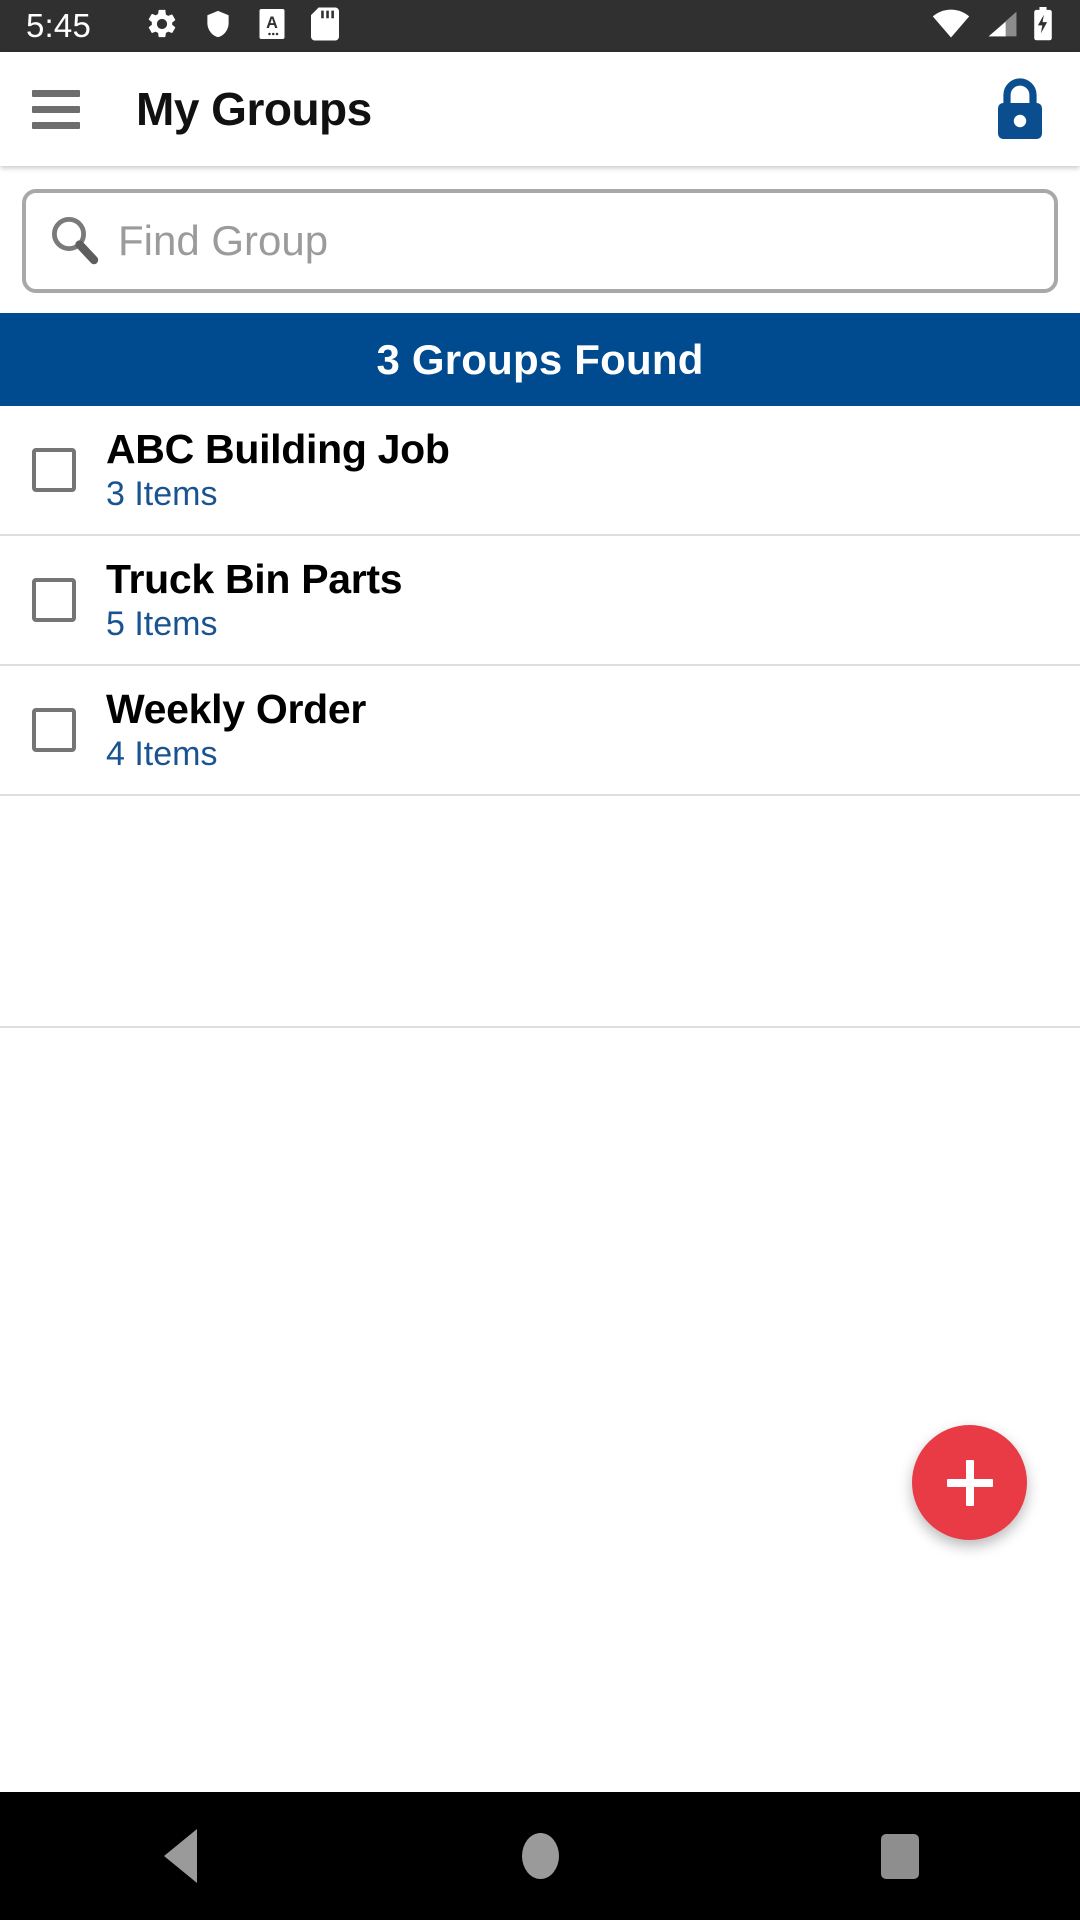  What do you see at coordinates (1043, 26) in the screenshot?
I see `battery-charging-icon` at bounding box center [1043, 26].